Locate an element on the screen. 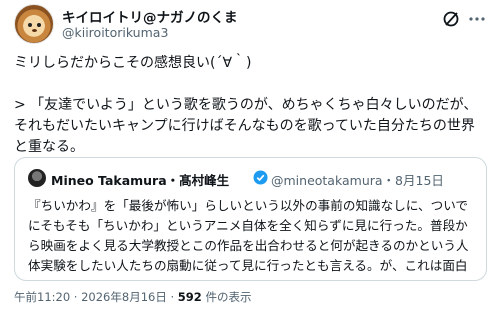 The width and height of the screenshot is (490, 309). post-text-line: ミリしらだからこその感想良い(´∀｀) is located at coordinates (133, 63).